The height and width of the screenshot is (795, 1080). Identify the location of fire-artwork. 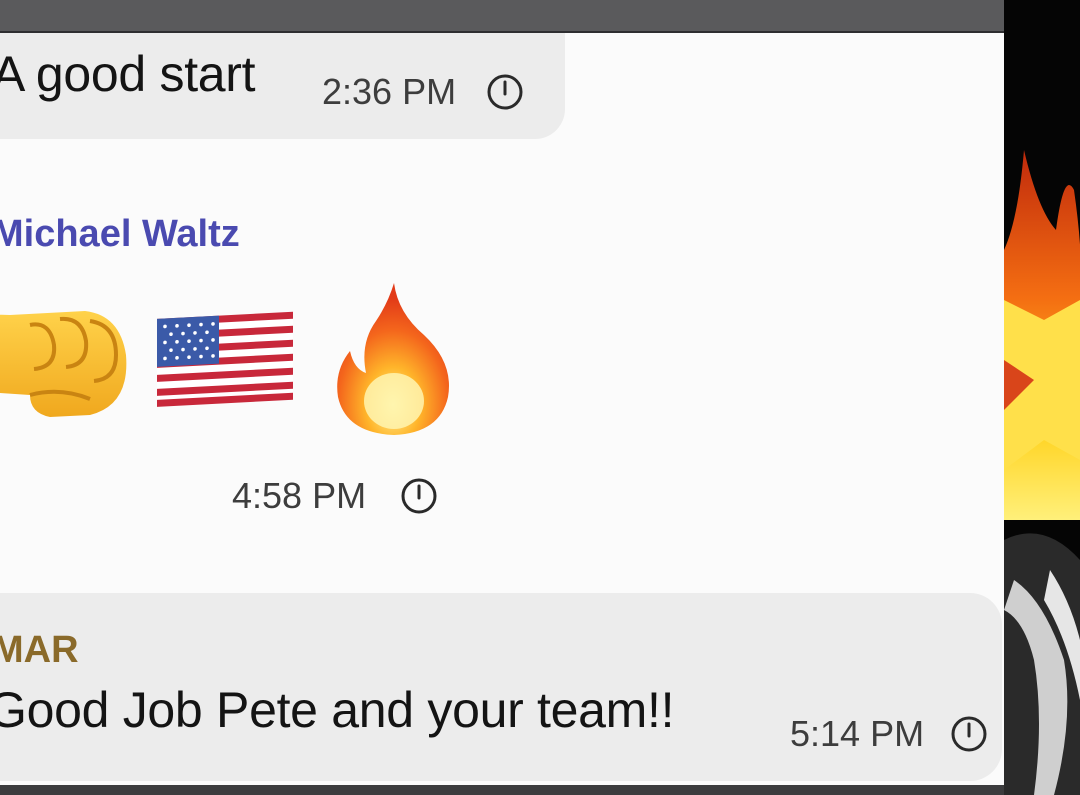
(1042, 397).